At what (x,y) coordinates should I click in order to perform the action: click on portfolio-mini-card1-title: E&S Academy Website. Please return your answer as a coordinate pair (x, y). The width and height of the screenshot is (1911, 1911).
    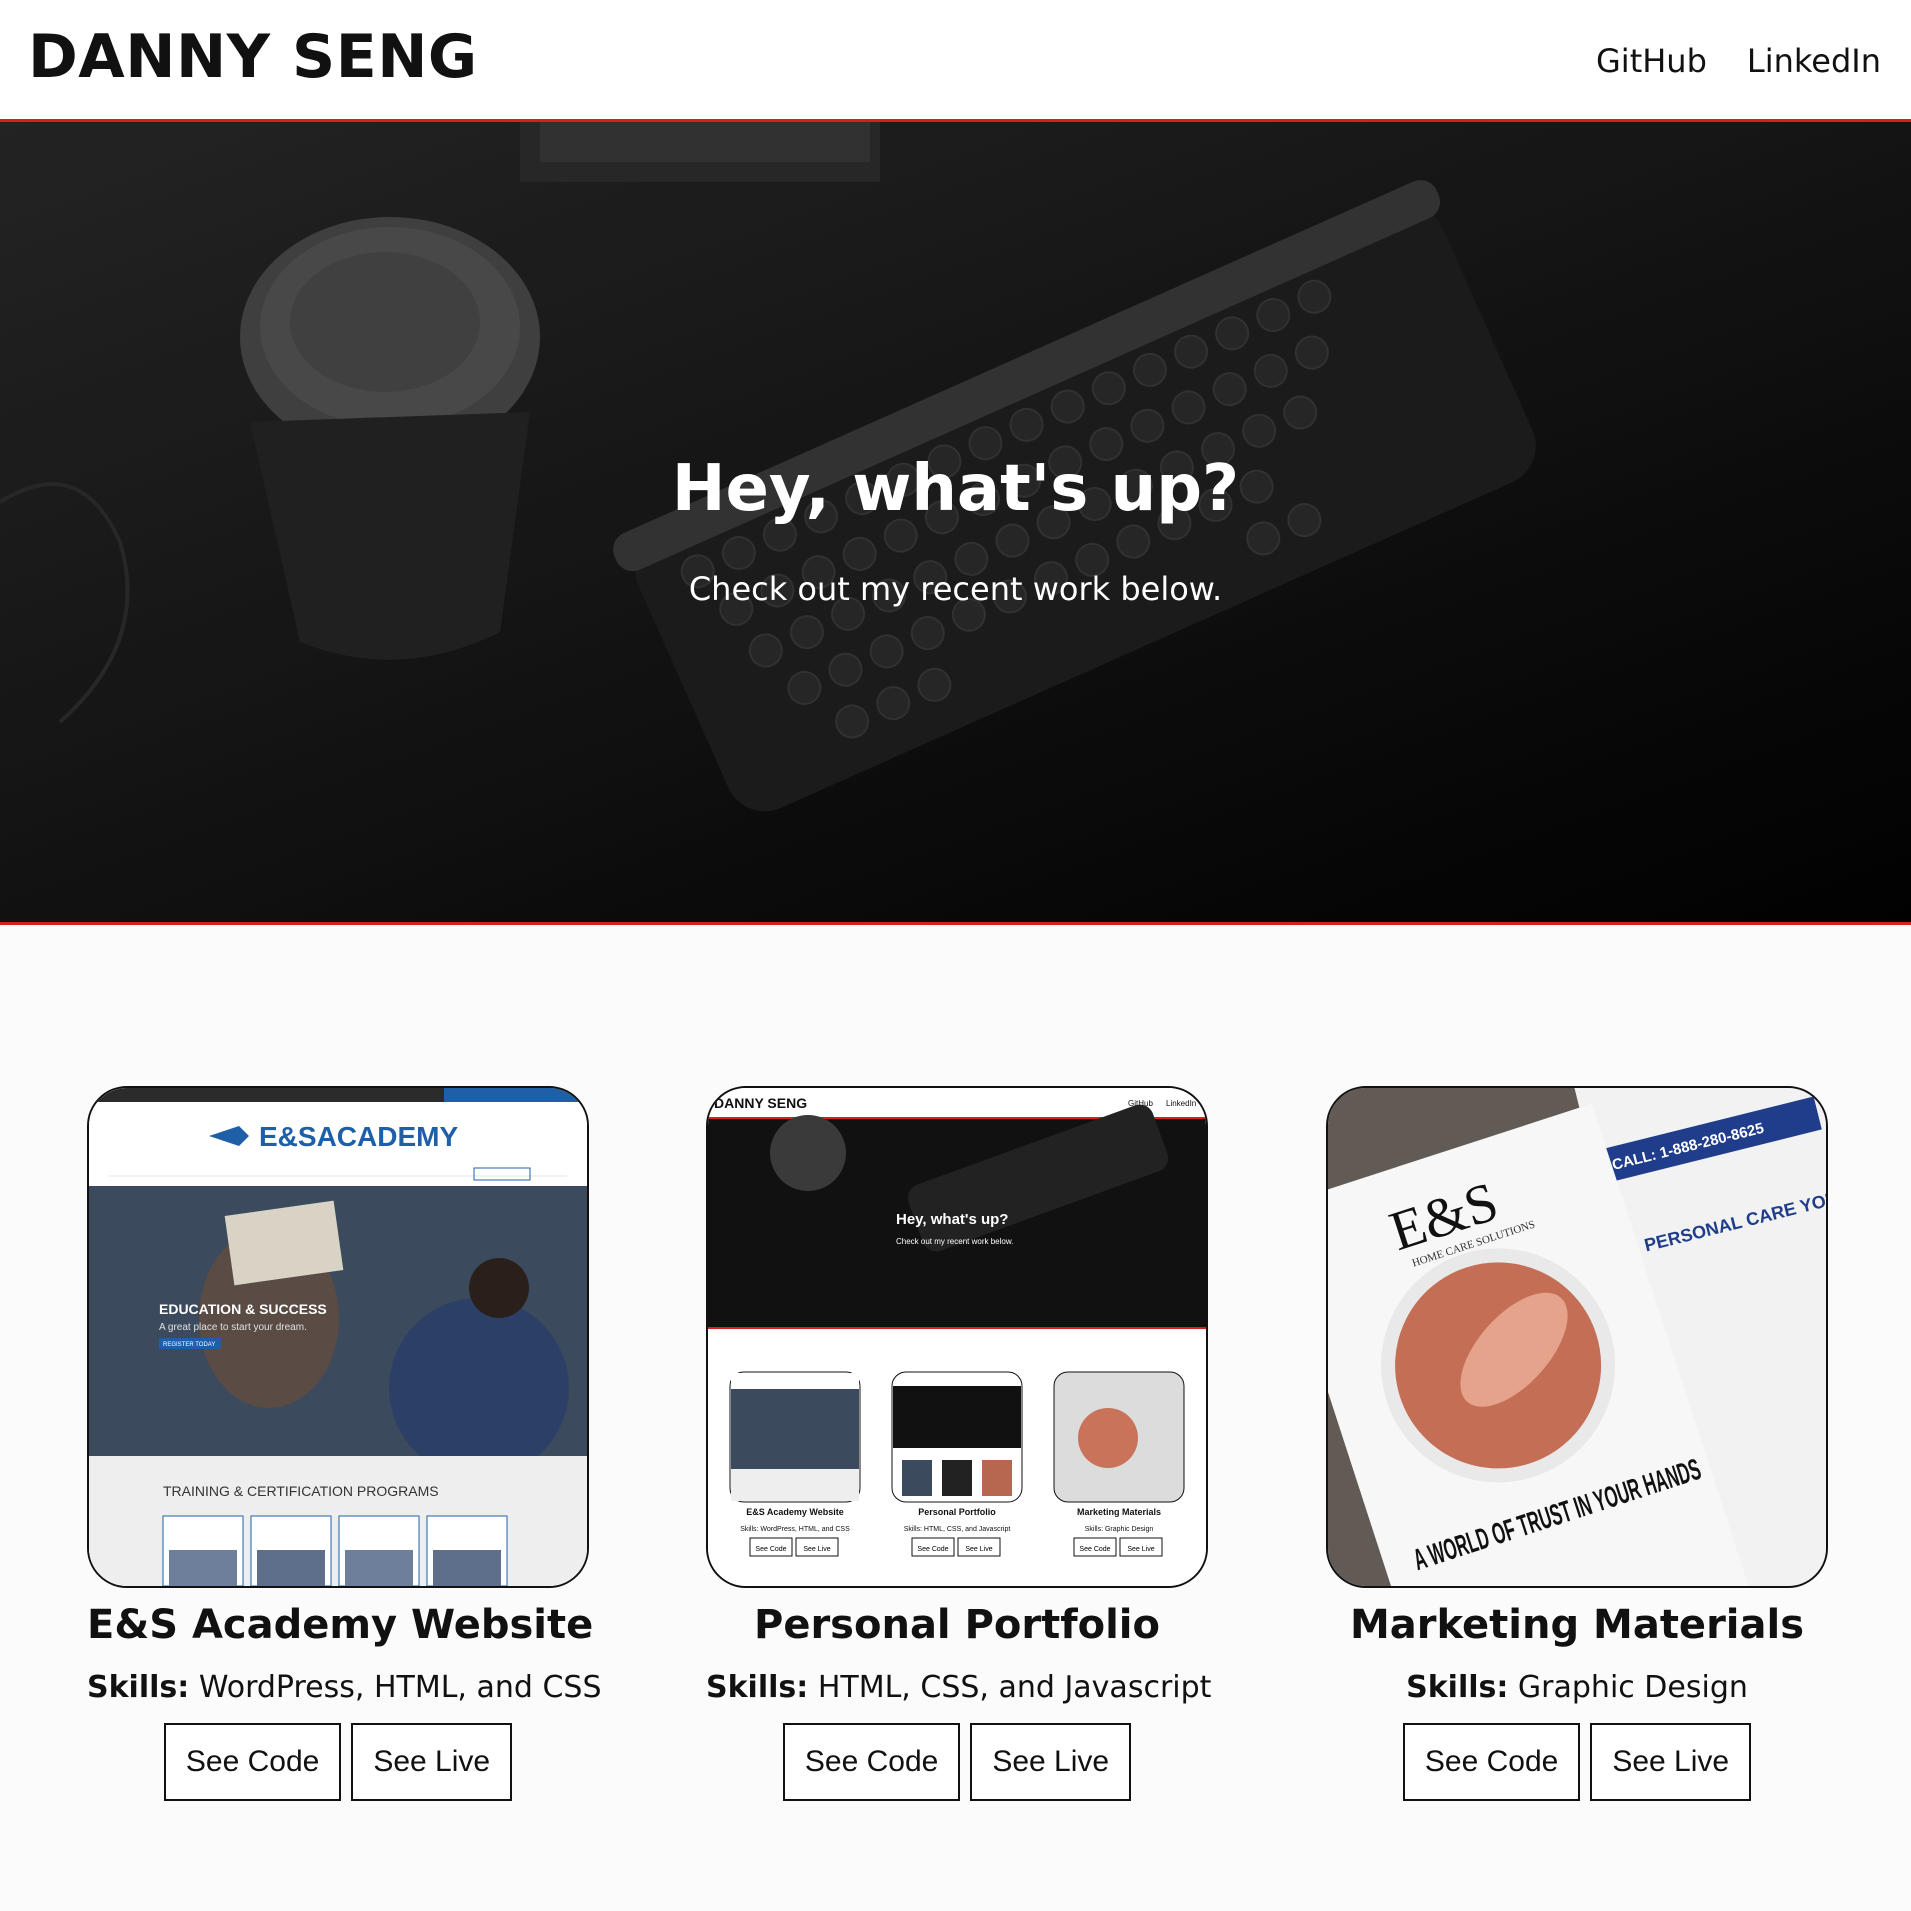
    Looking at the image, I should click on (795, 1512).